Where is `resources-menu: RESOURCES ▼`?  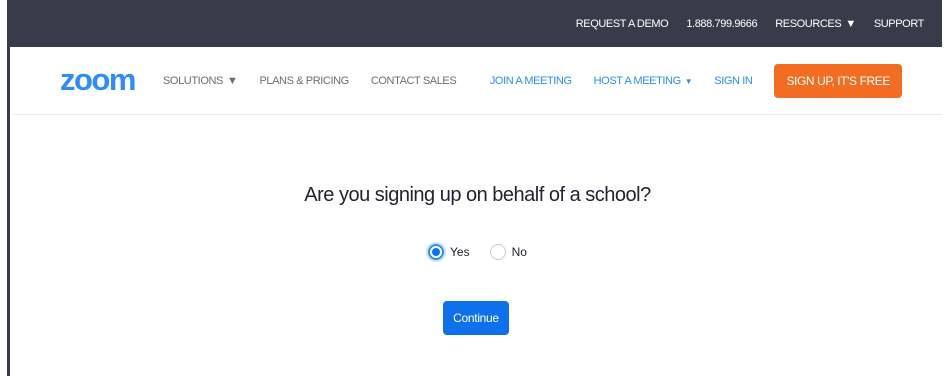
resources-menu: RESOURCES ▼ is located at coordinates (815, 24).